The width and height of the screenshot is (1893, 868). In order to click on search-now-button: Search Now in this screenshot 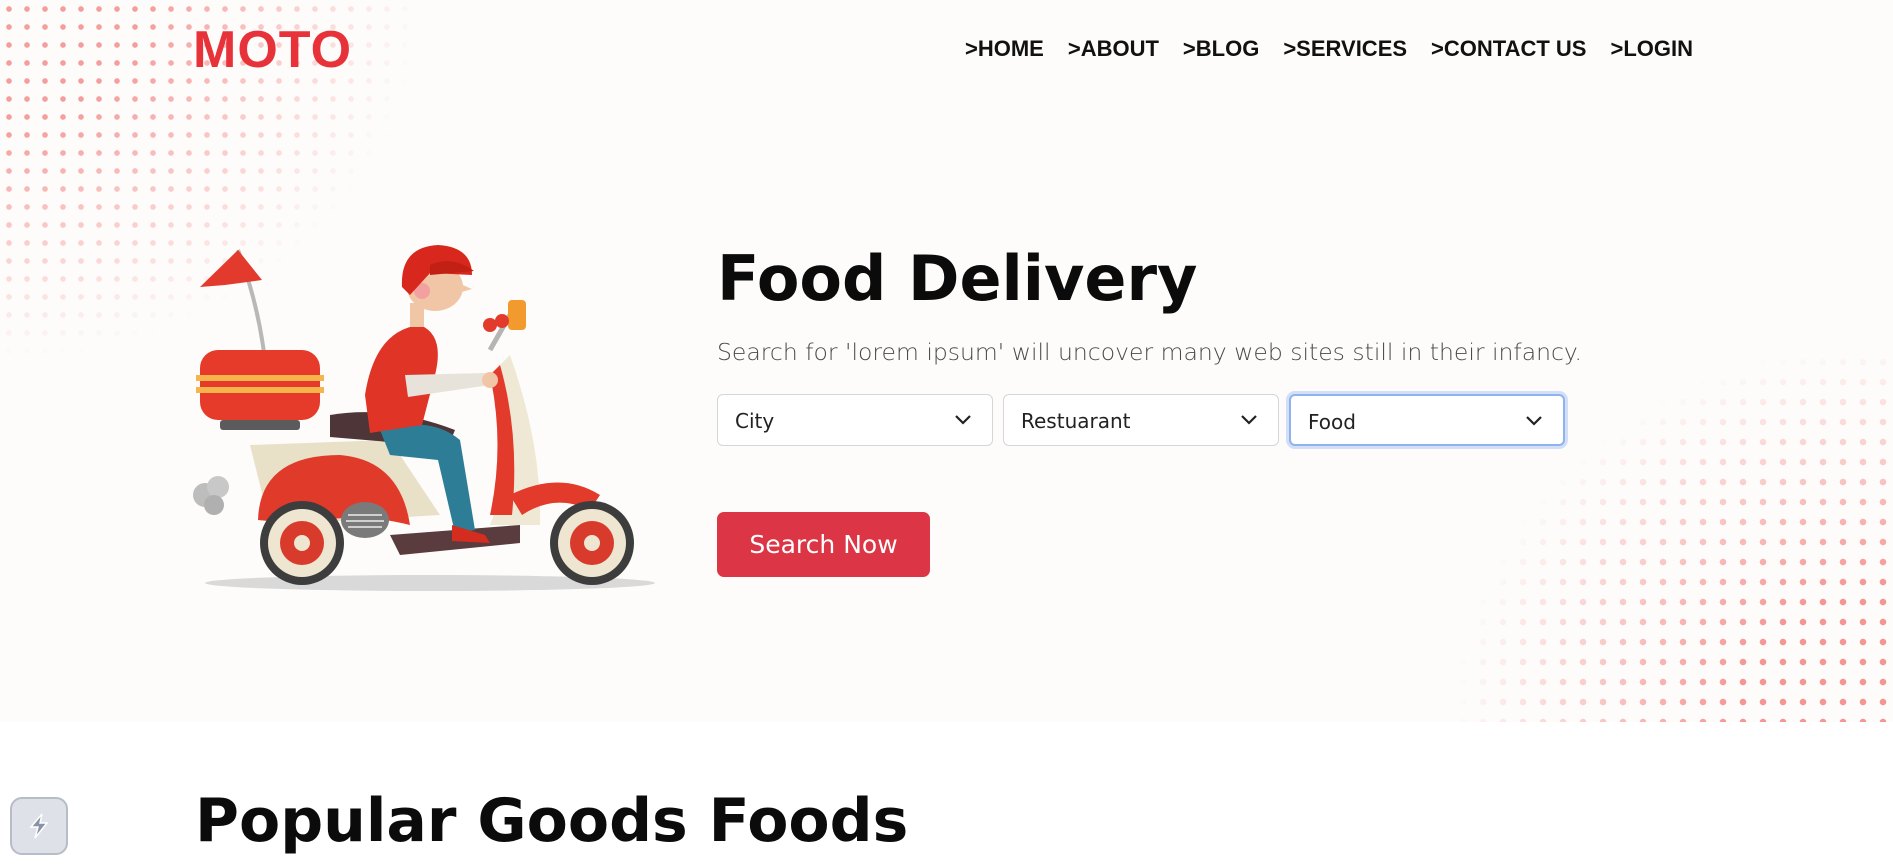, I will do `click(823, 544)`.